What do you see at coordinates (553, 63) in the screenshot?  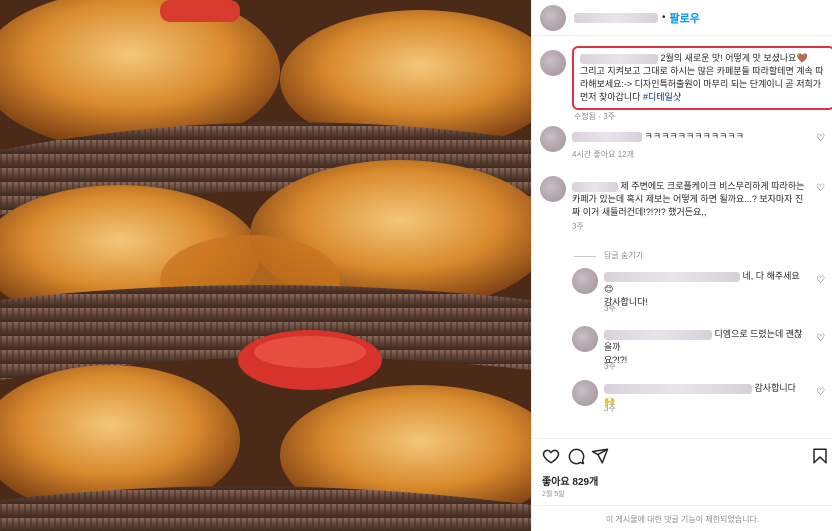 I see `caption-avatar` at bounding box center [553, 63].